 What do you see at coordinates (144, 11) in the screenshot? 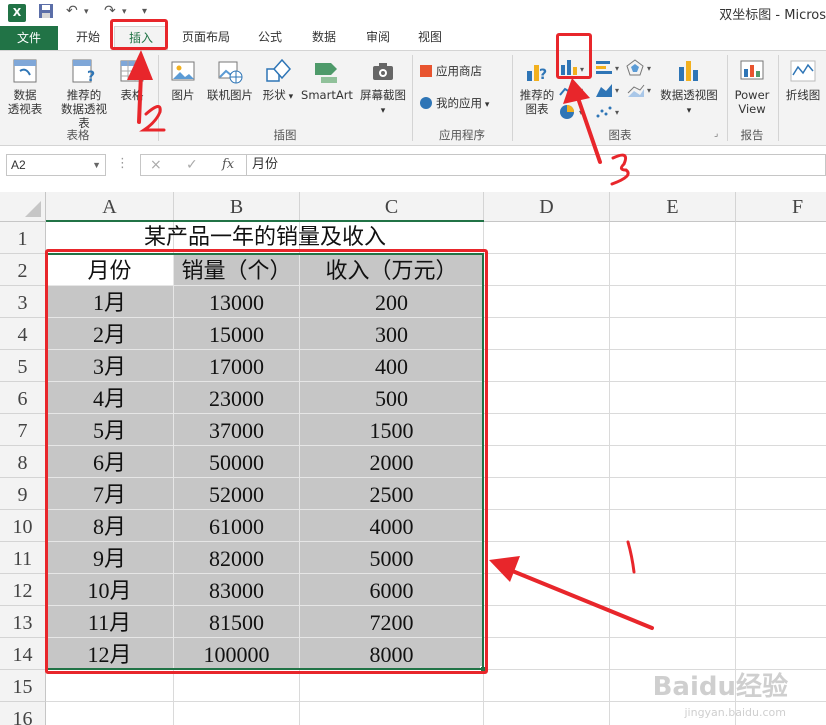
I see `customize-qat-icon: ▾` at bounding box center [144, 11].